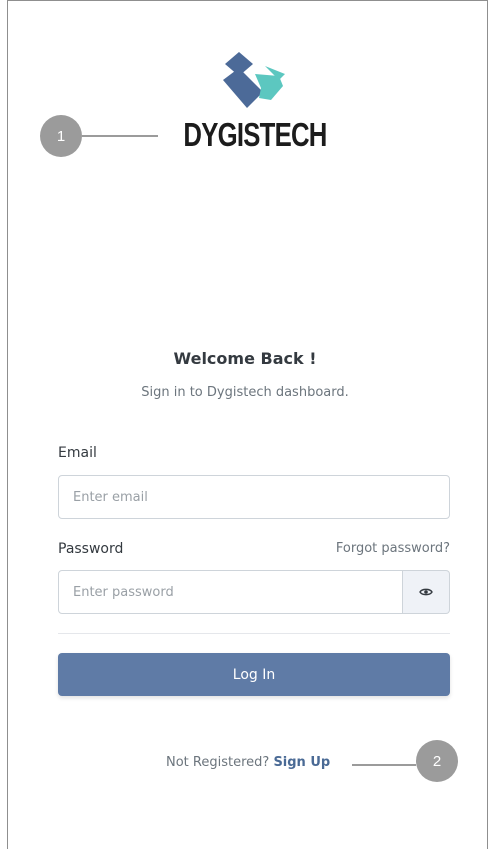 This screenshot has height=849, width=490. Describe the element at coordinates (254, 674) in the screenshot. I see `login-button: Log In` at that location.